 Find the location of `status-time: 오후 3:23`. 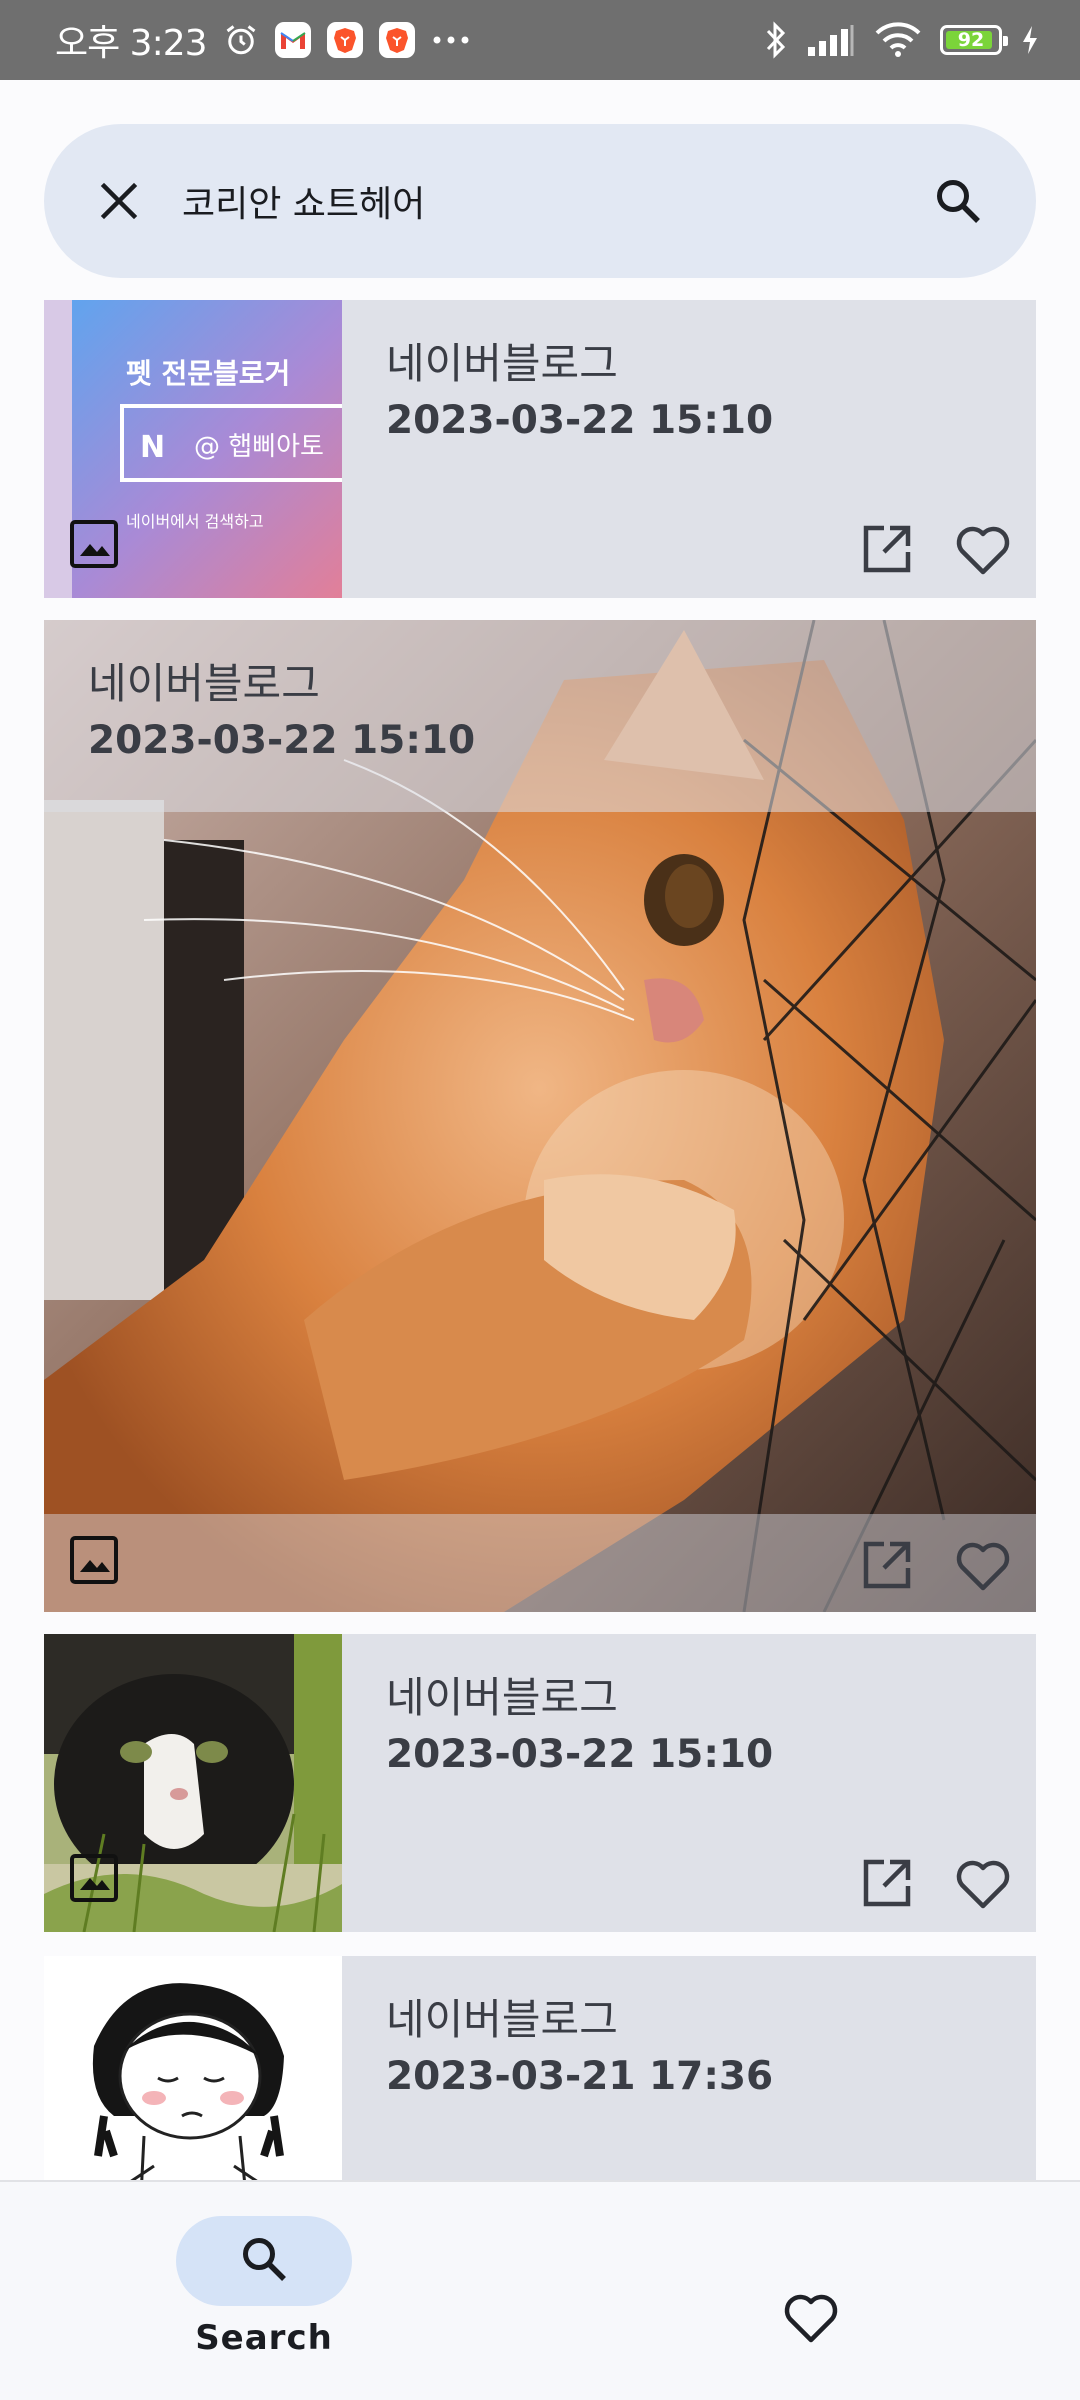

status-time: 오후 3:23 is located at coordinates (131, 43).